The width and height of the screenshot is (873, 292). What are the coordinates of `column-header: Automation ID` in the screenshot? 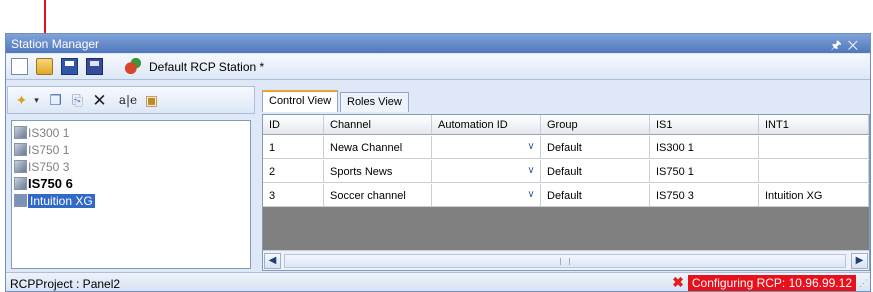 It's located at (486, 124).